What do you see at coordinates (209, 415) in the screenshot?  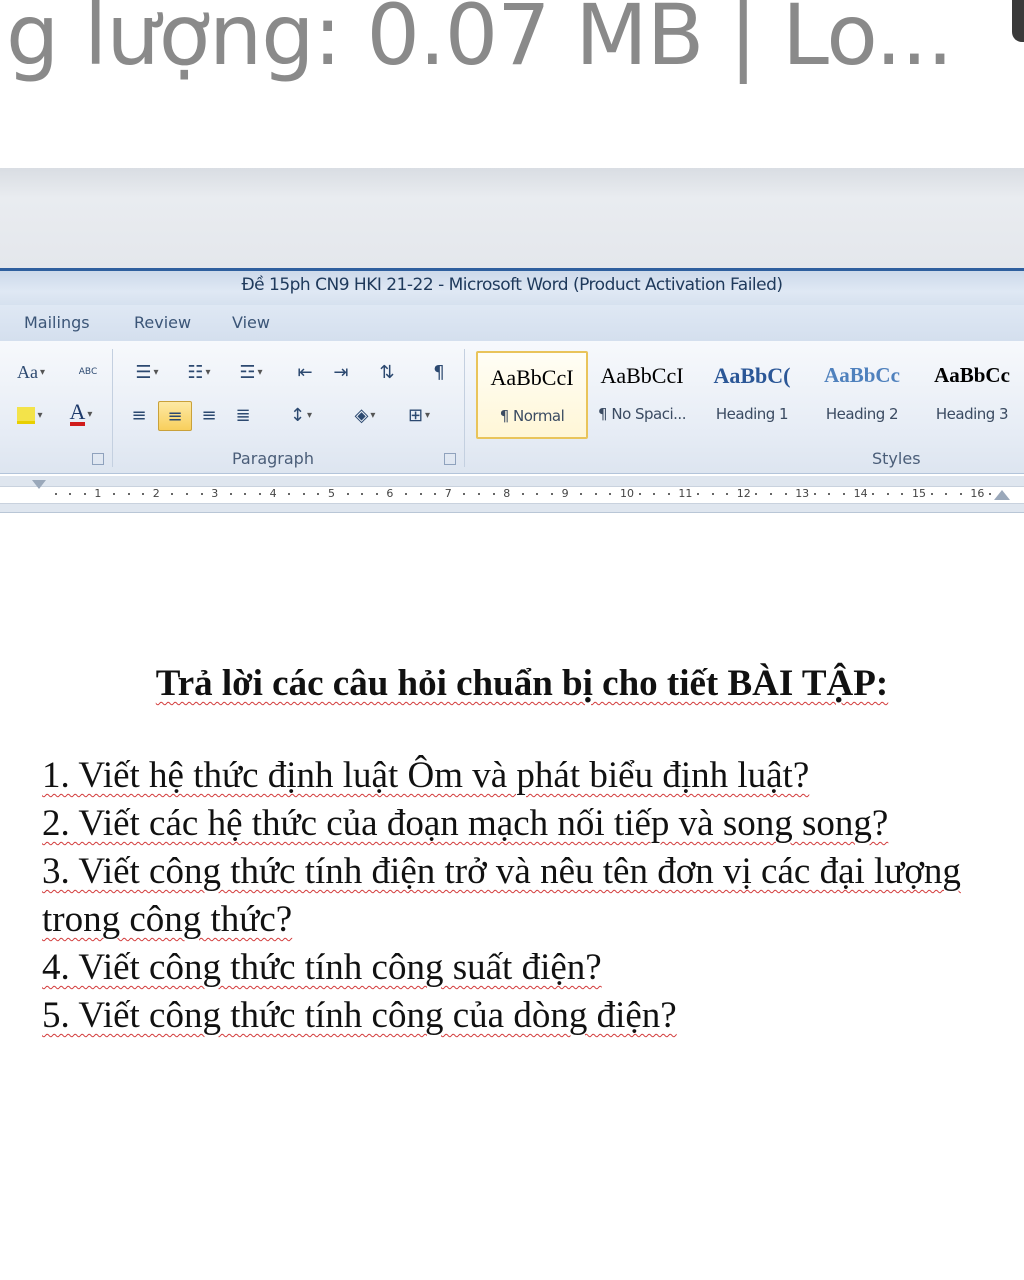 I see `align-right-icon: ≡` at bounding box center [209, 415].